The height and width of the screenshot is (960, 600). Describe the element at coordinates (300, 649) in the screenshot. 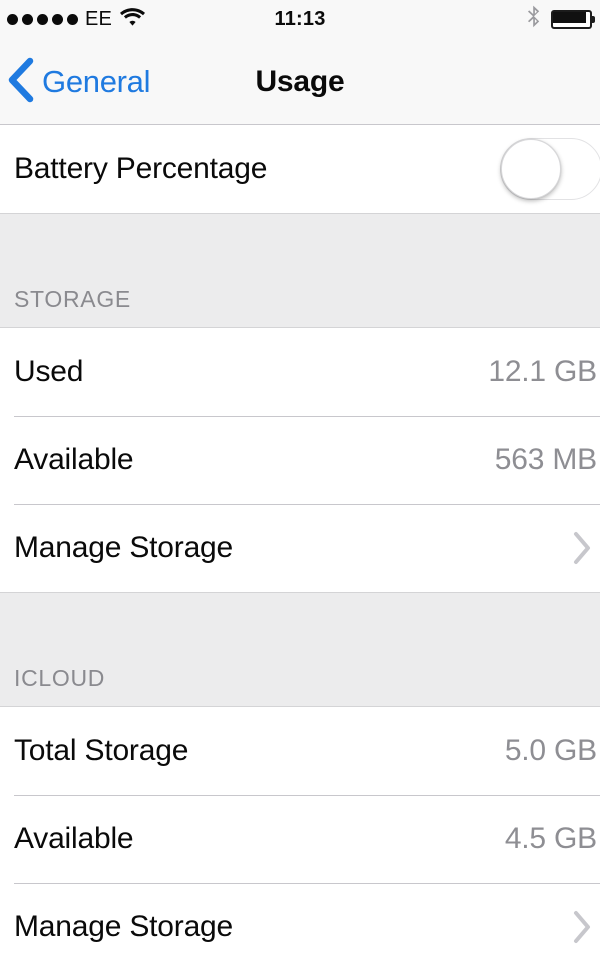

I see `section-header-icloud: ICLOUD` at that location.